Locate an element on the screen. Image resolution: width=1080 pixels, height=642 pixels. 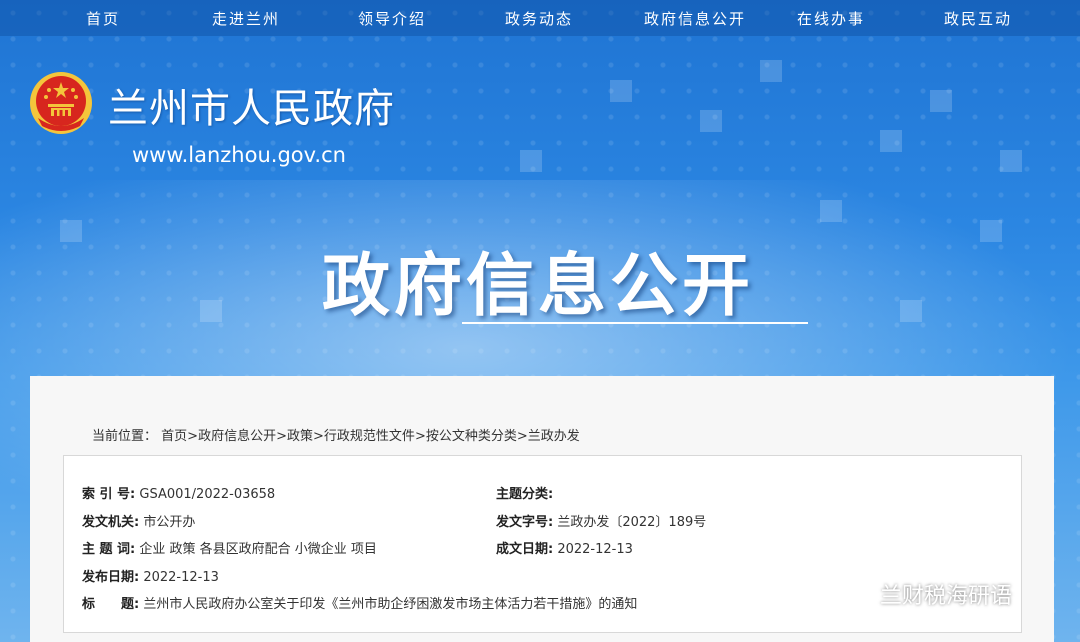
keywords-value: 企业 政策 各县区政府配合 小微企业 项目 is located at coordinates (258, 549).